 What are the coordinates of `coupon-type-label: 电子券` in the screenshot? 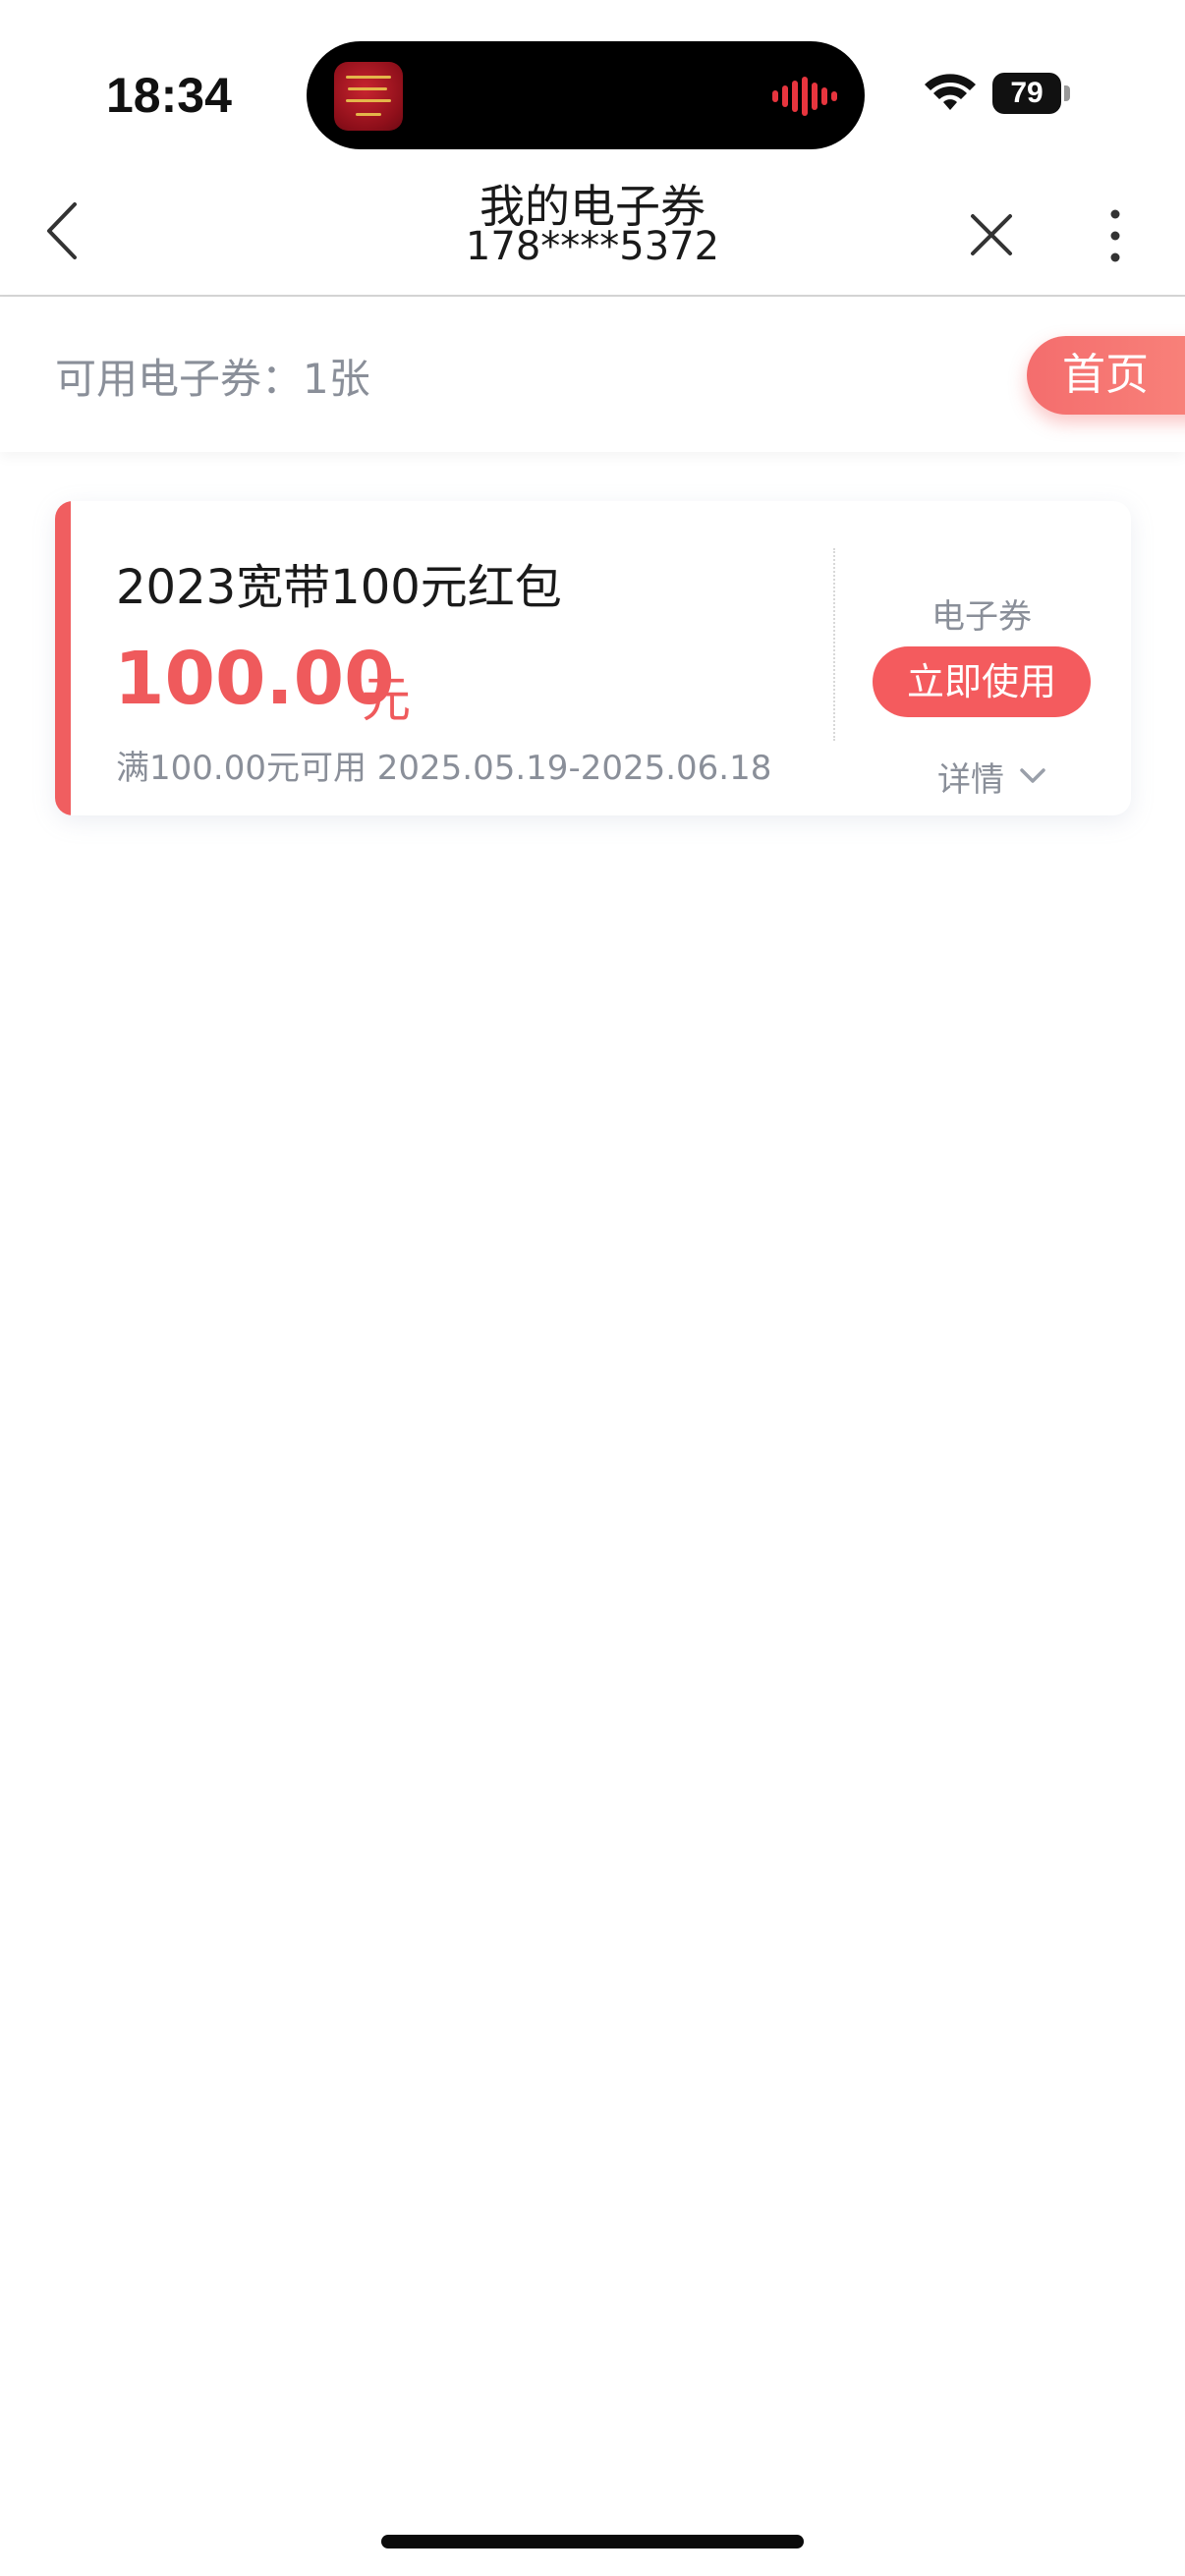 It's located at (982, 617).